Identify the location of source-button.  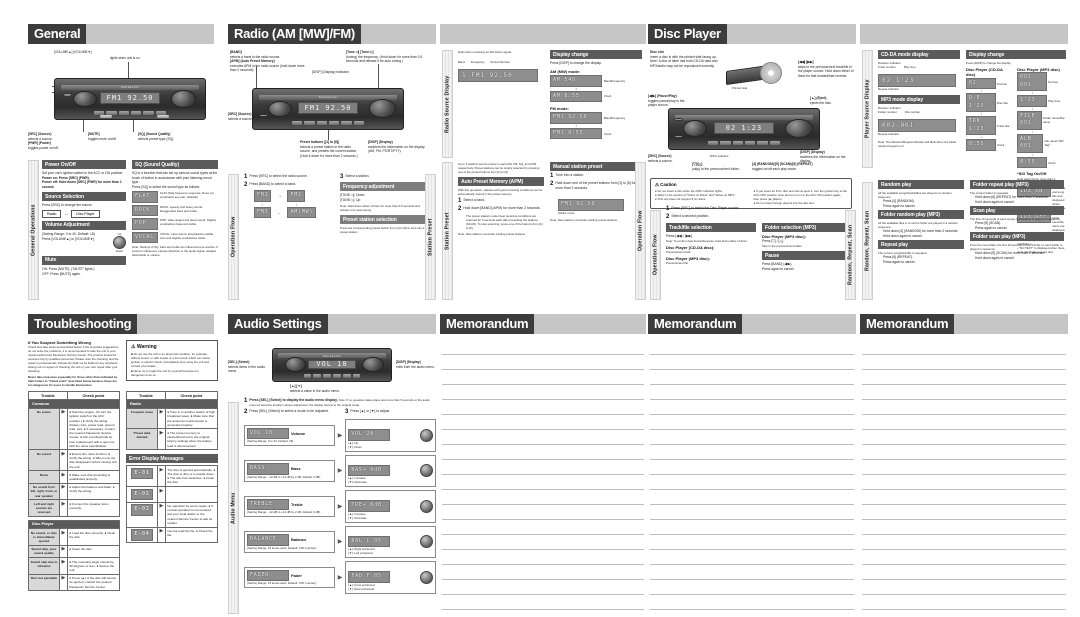
(678, 136).